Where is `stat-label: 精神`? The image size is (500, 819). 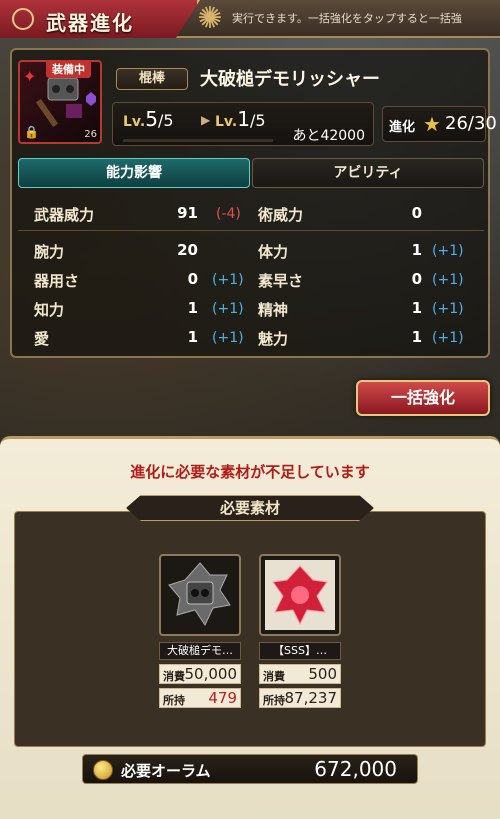 stat-label: 精神 is located at coordinates (273, 310).